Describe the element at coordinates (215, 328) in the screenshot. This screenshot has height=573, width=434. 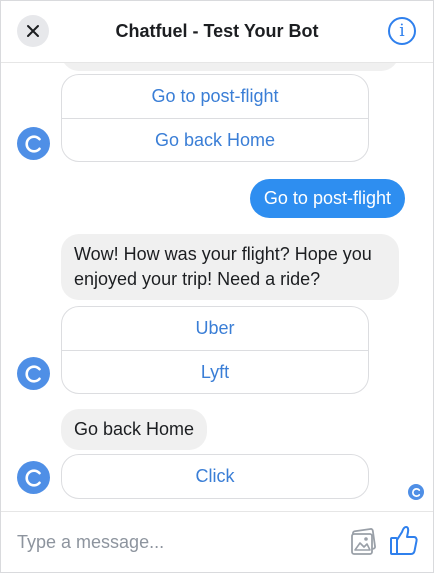
I see `uber-button: Uber` at that location.